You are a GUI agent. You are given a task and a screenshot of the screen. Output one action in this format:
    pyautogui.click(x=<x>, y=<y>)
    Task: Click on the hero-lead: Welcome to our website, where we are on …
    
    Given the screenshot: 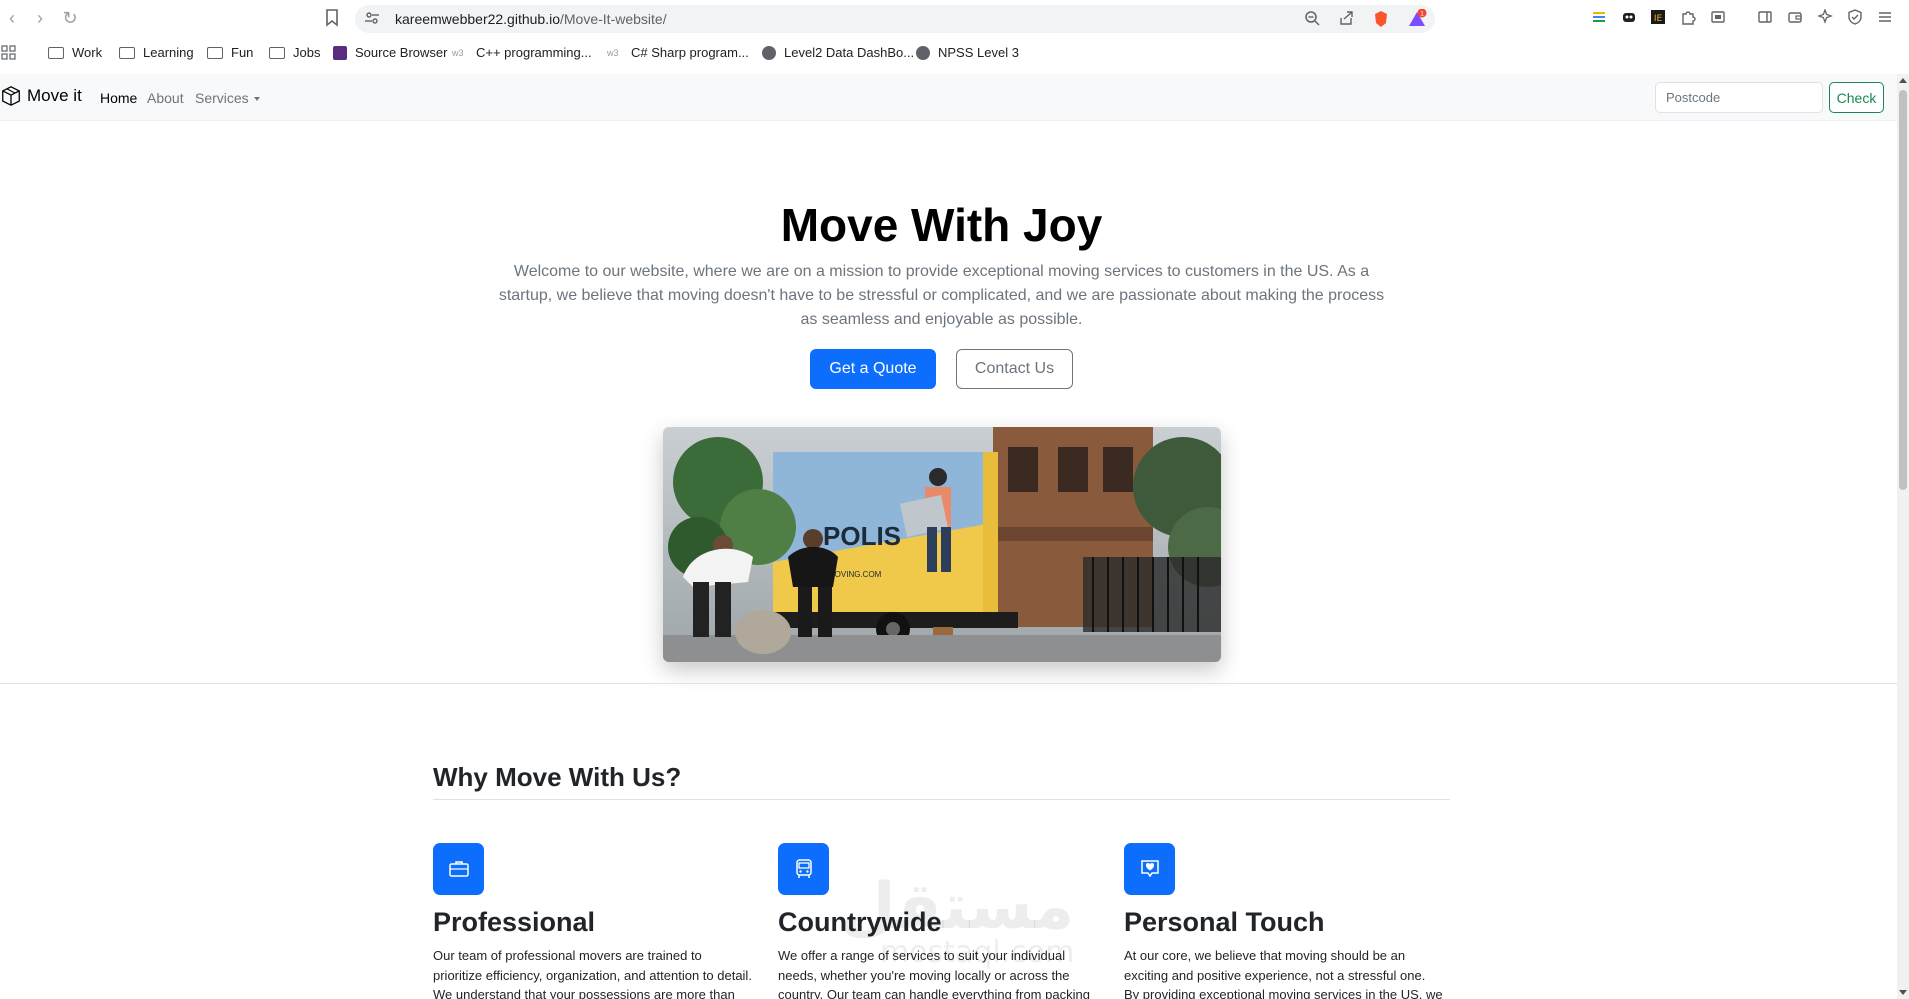 What is the action you would take?
    pyautogui.click(x=941, y=295)
    